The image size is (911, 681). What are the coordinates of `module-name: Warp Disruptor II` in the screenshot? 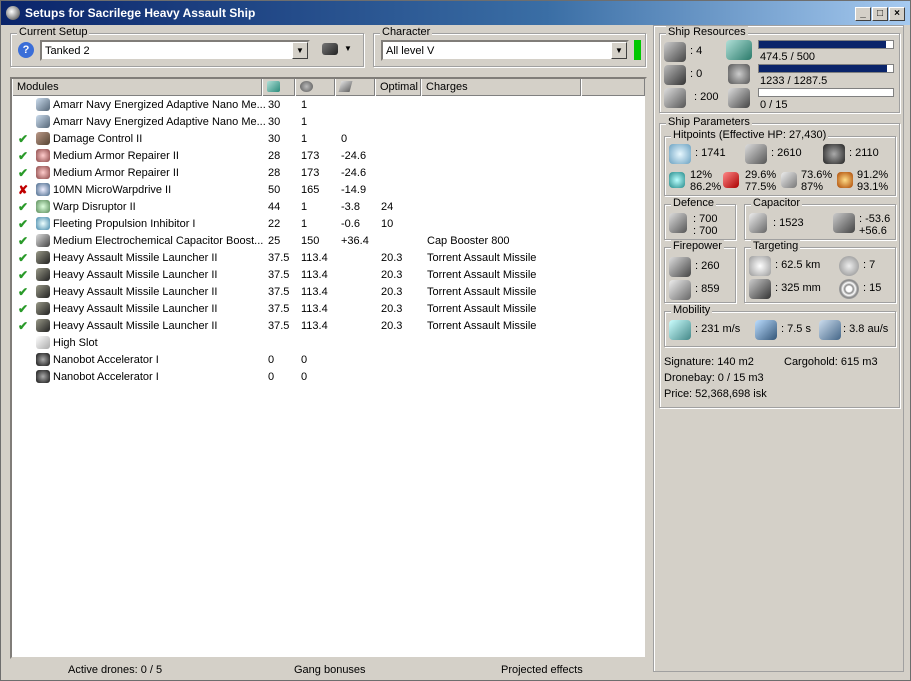 It's located at (94, 207).